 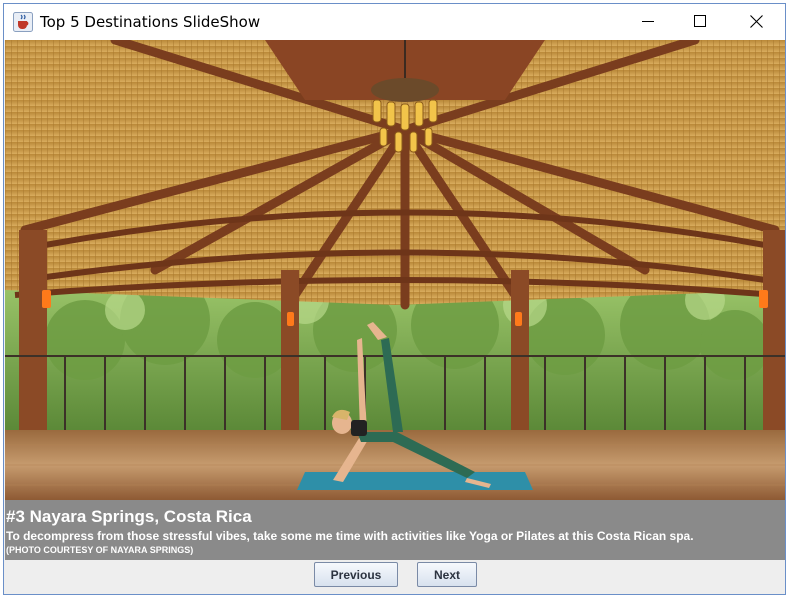 I want to click on maximize-button, so click(x=700, y=21).